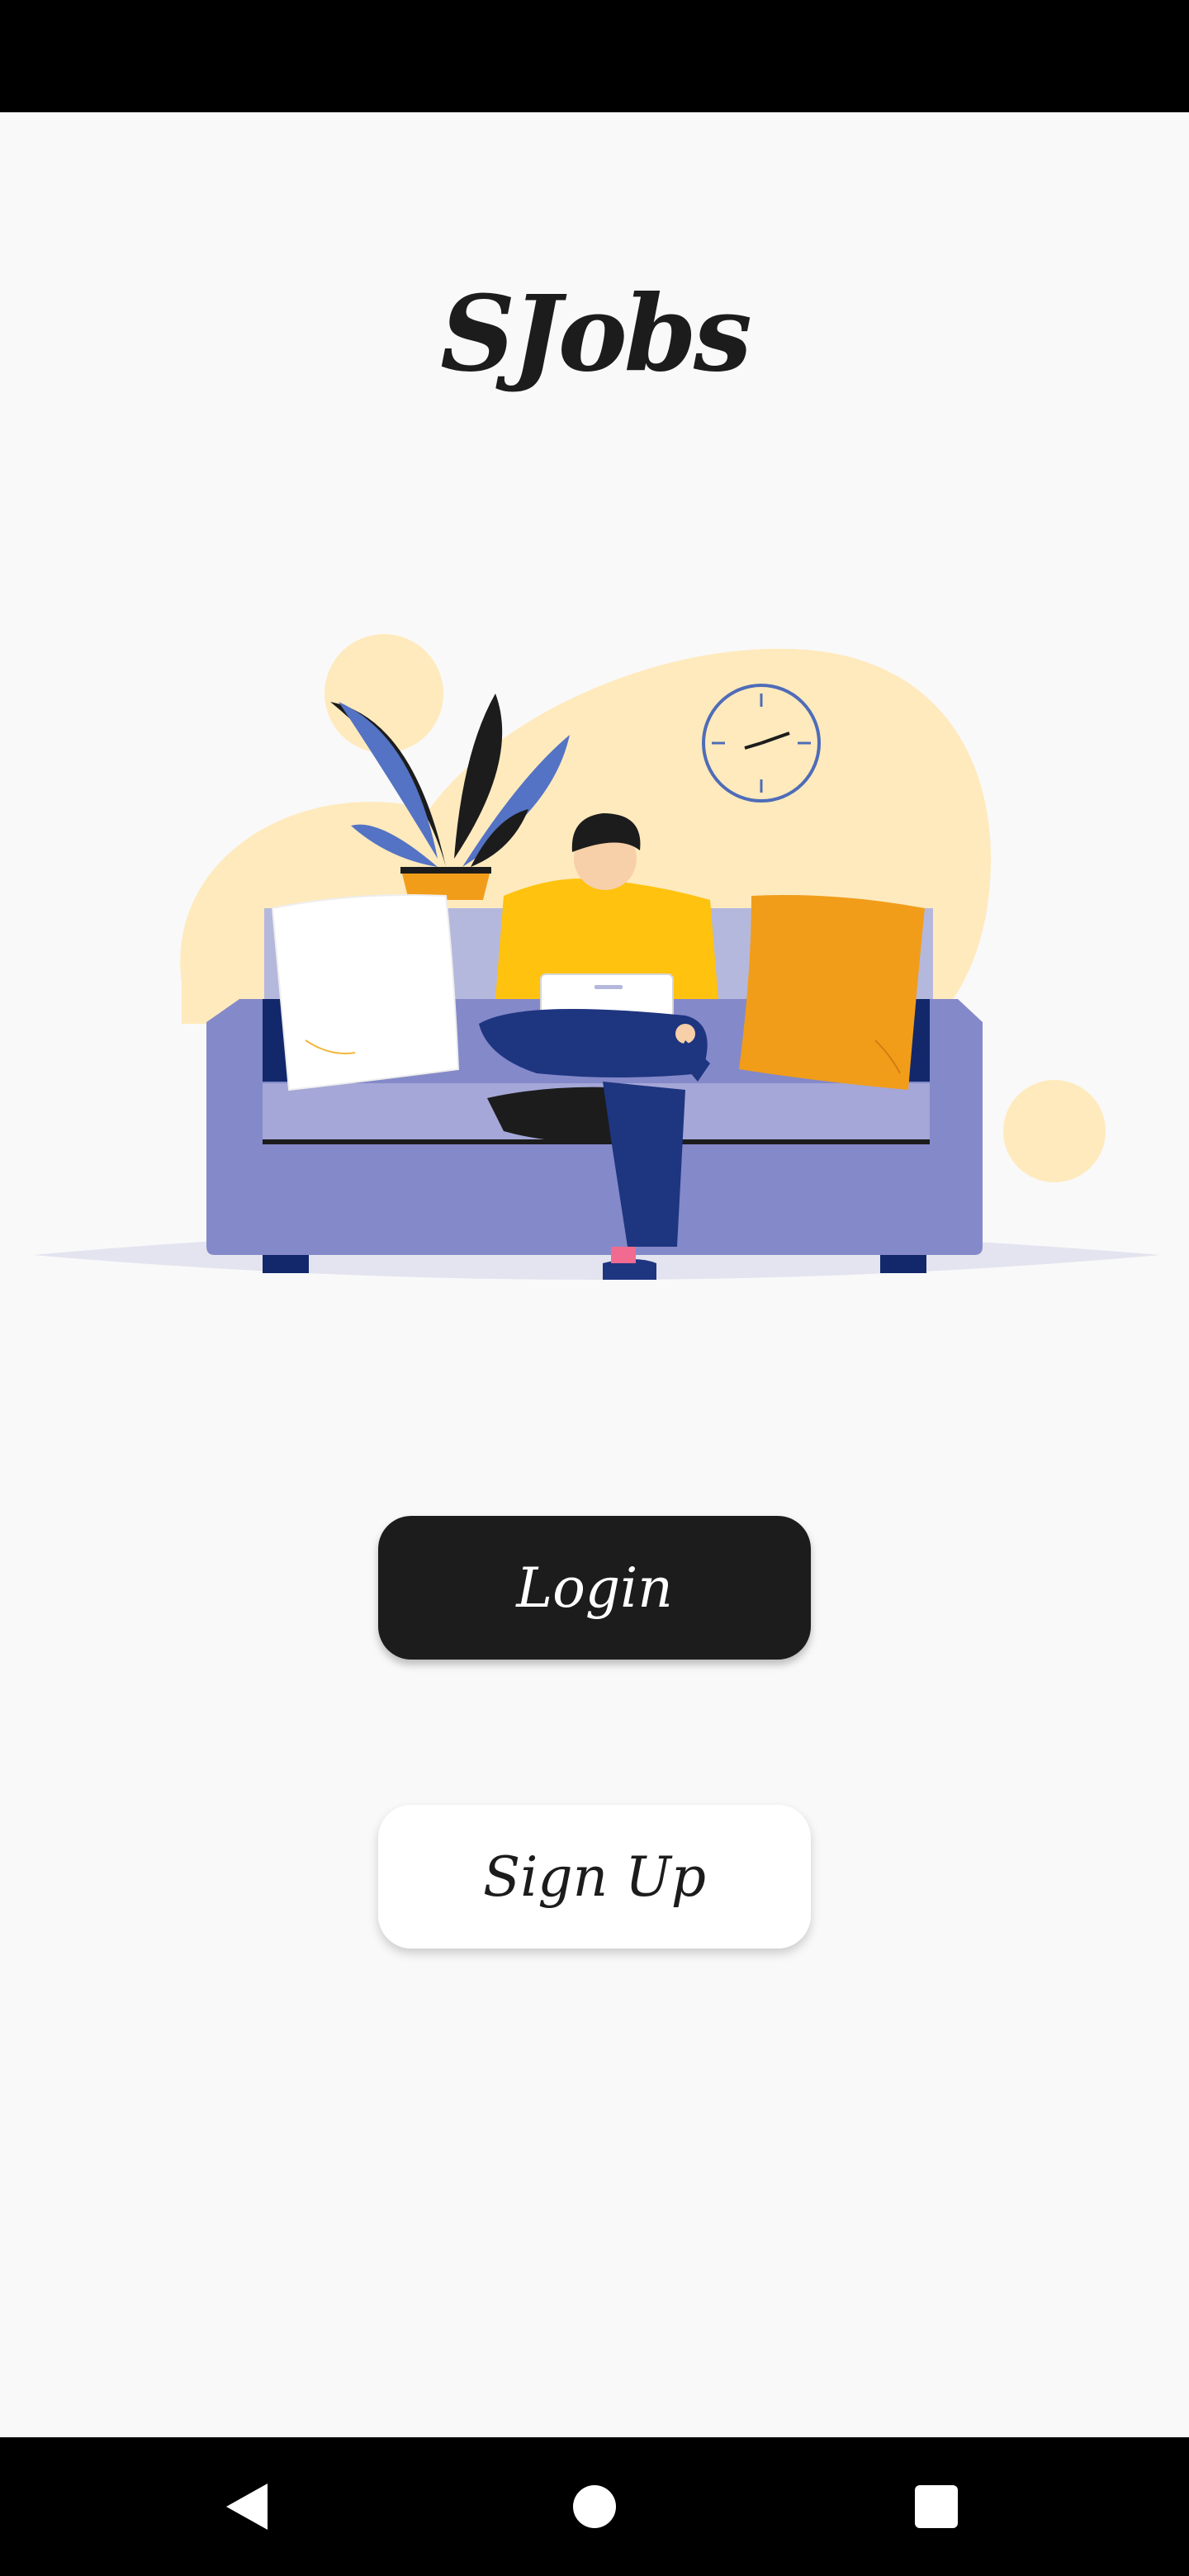  Describe the element at coordinates (247, 2507) in the screenshot. I see `back-icon` at that location.